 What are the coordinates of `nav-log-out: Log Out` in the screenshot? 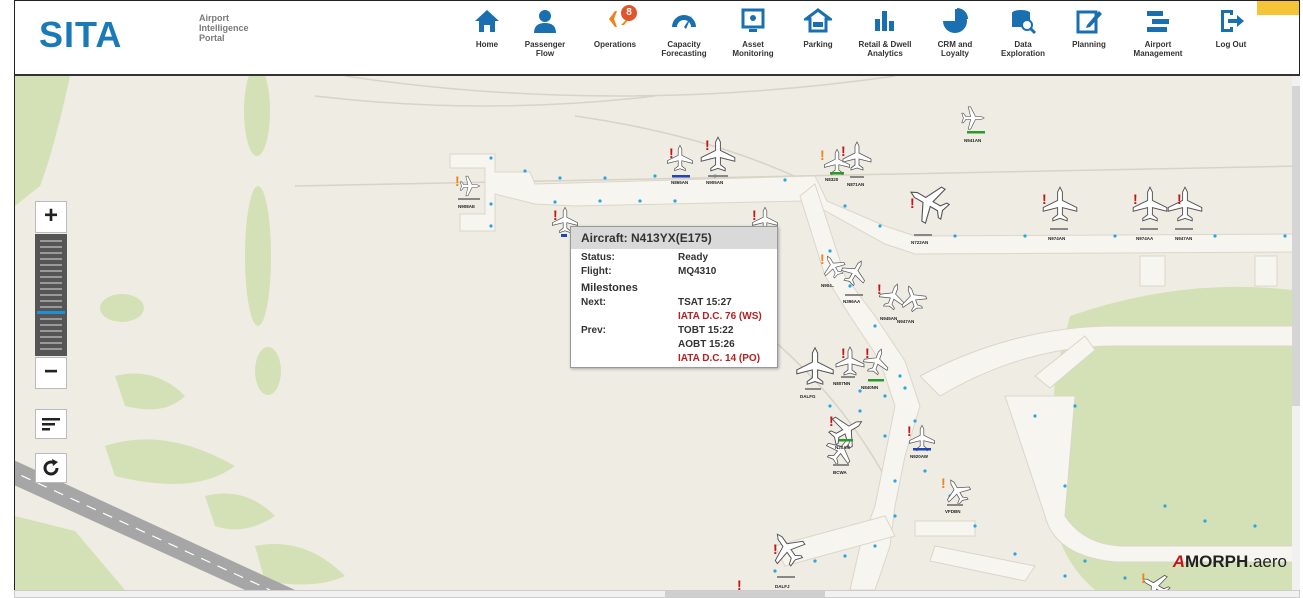 It's located at (1231, 37).